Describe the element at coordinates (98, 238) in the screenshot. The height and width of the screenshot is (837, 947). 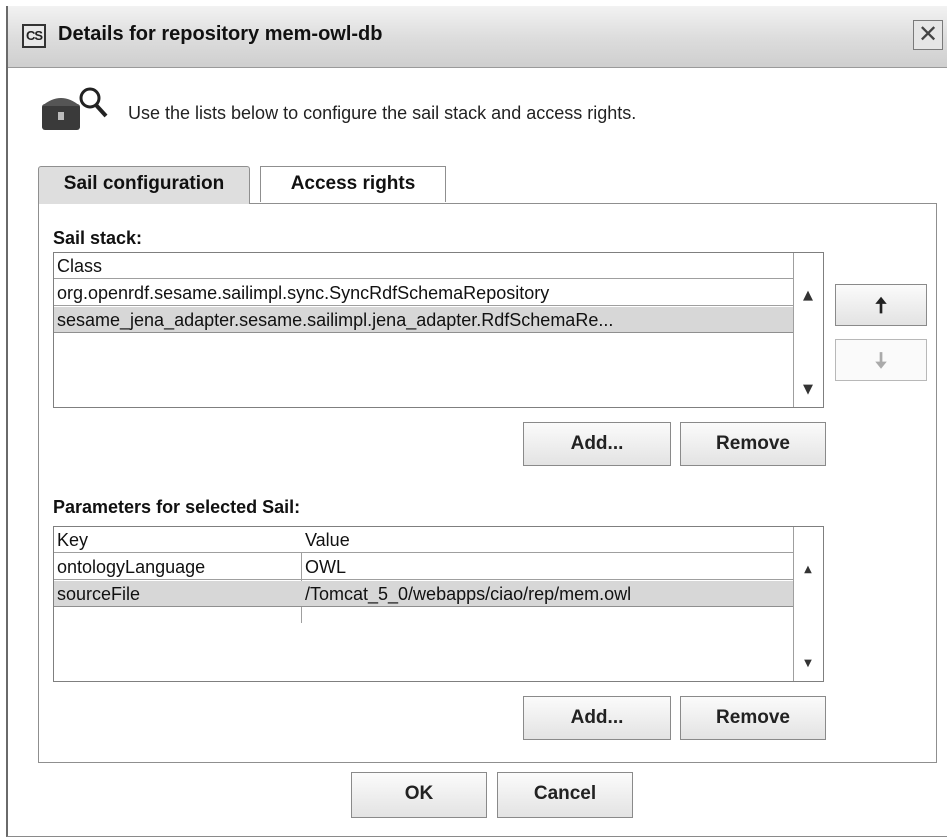
I see `sail-stack-label: Sail stack:` at that location.